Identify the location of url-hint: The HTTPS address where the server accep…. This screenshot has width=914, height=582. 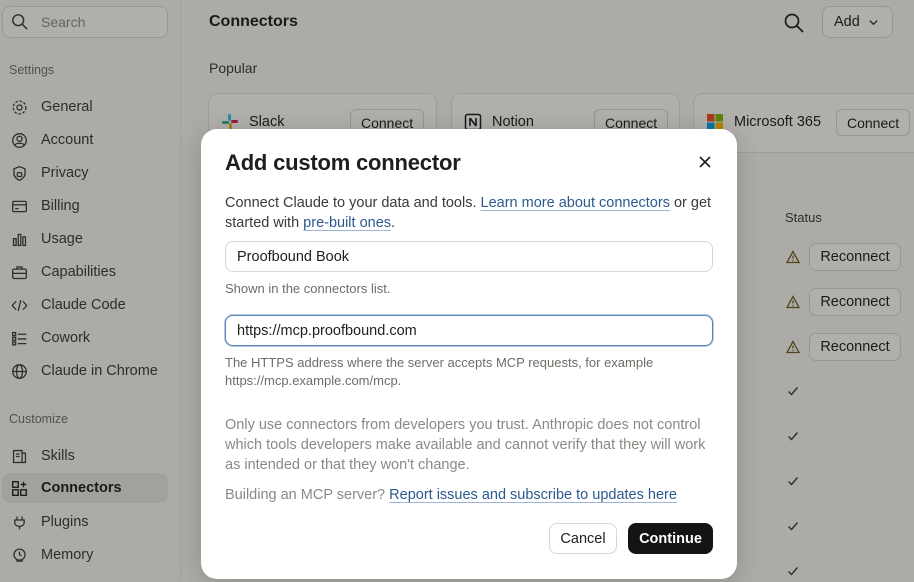
(439, 371).